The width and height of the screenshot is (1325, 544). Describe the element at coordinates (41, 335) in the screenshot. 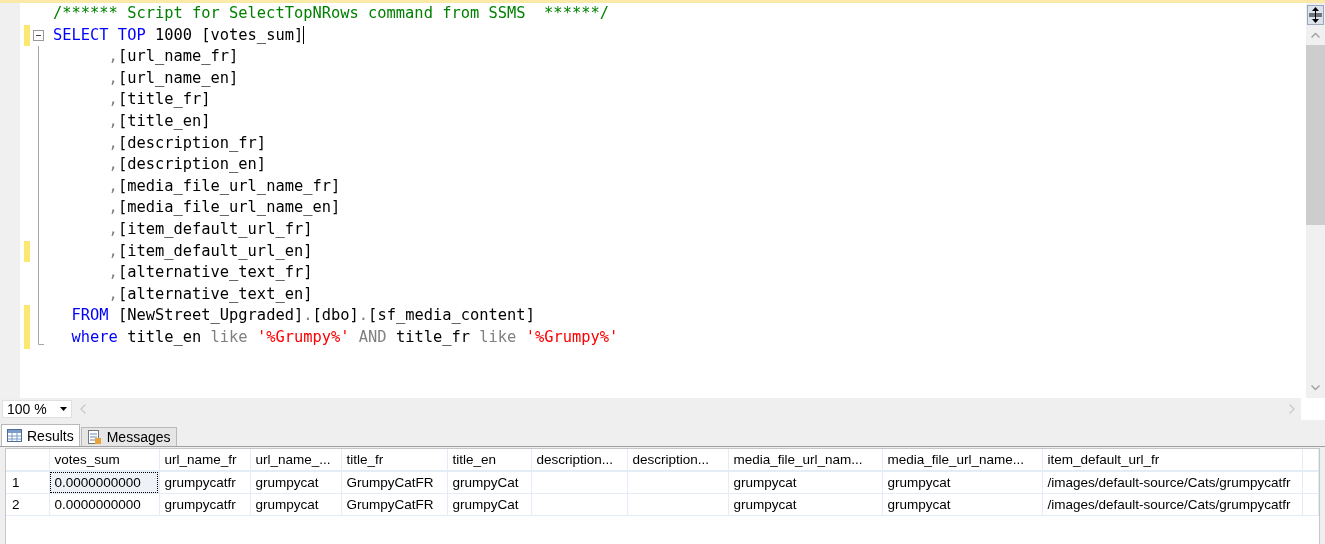

I see `fold-end-line` at that location.